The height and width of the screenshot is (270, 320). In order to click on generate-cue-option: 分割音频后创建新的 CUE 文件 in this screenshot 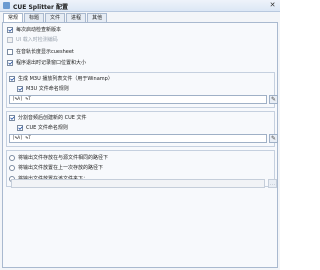, I will do `click(48, 117)`.